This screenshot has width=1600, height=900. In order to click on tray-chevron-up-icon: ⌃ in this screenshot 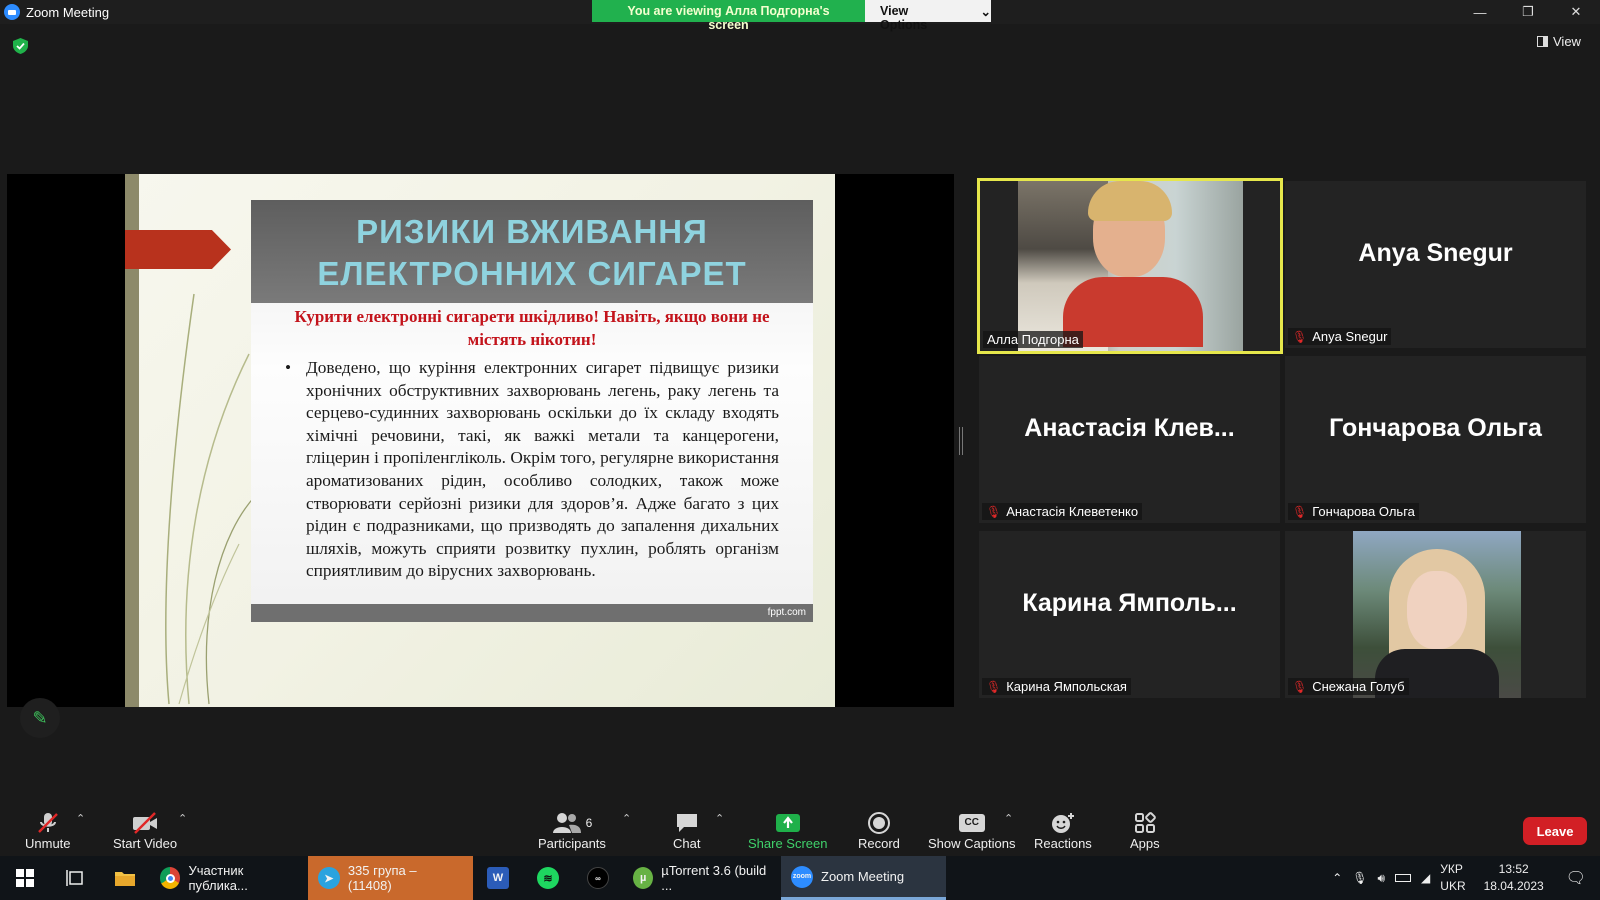, I will do `click(1337, 878)`.